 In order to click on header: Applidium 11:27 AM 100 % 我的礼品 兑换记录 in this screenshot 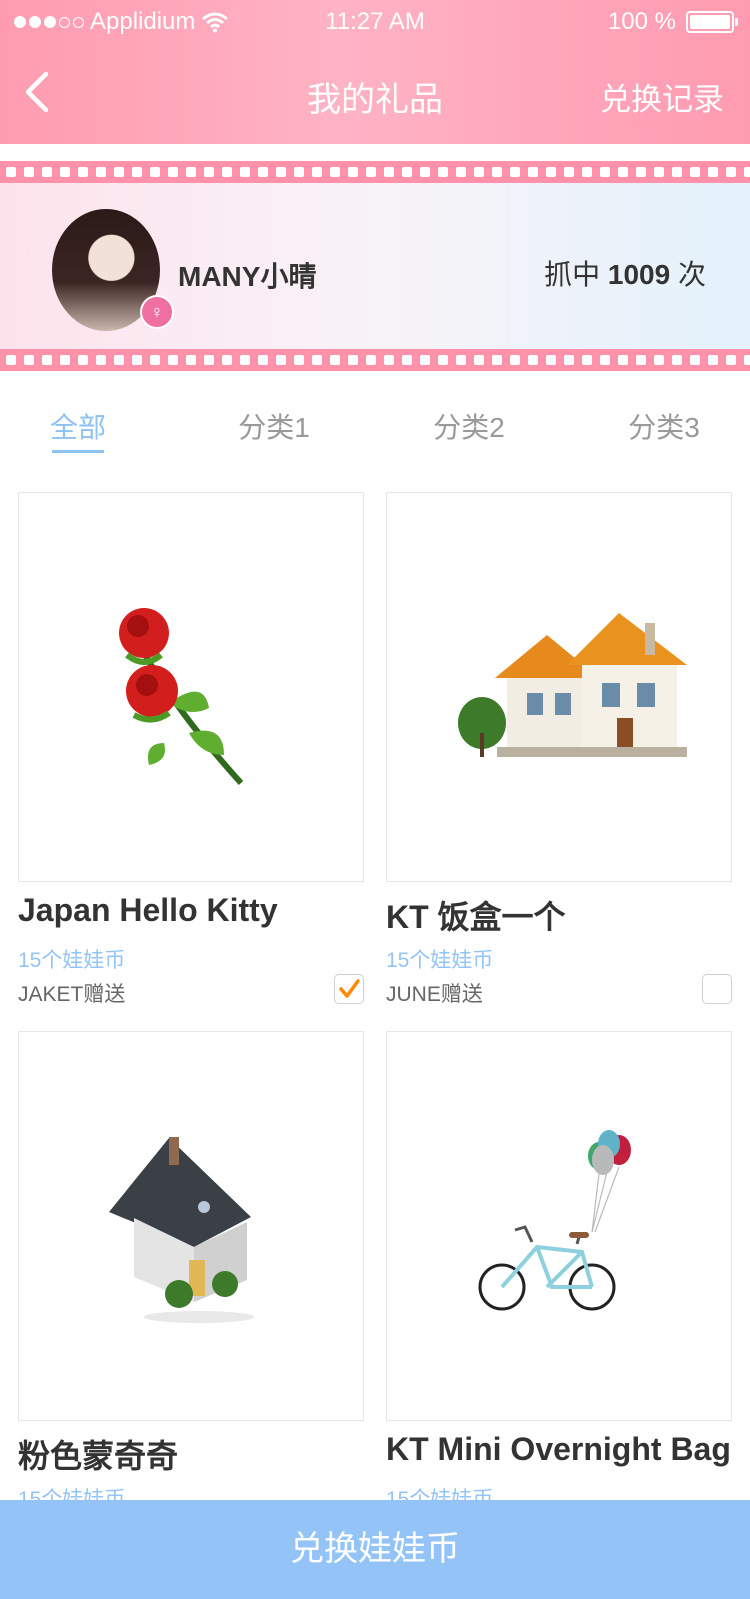, I will do `click(375, 72)`.